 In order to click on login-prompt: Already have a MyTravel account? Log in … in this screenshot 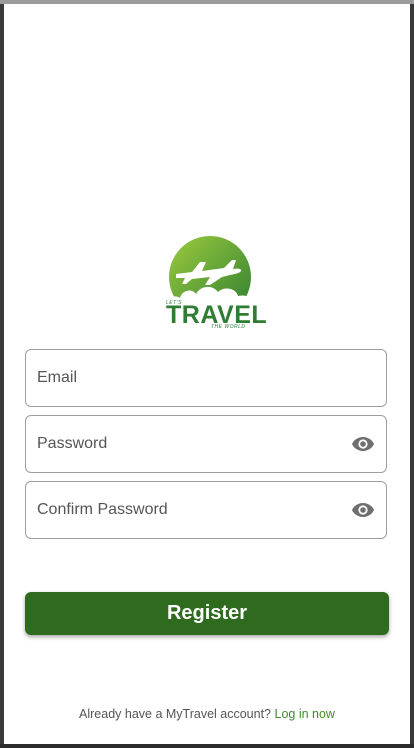, I will do `click(207, 714)`.